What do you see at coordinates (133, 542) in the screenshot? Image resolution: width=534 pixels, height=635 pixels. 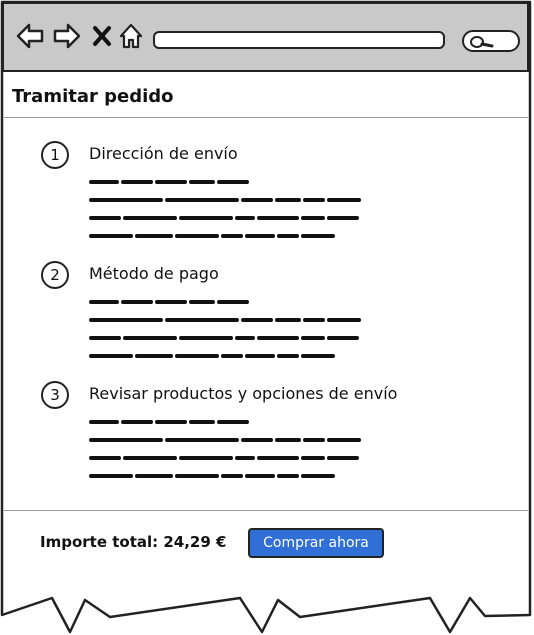 I see `order-total: Importe total: 24,29 €` at bounding box center [133, 542].